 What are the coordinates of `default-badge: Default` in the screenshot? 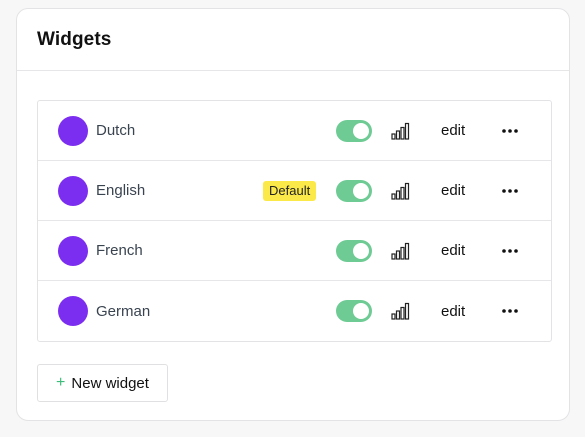 It's located at (290, 190).